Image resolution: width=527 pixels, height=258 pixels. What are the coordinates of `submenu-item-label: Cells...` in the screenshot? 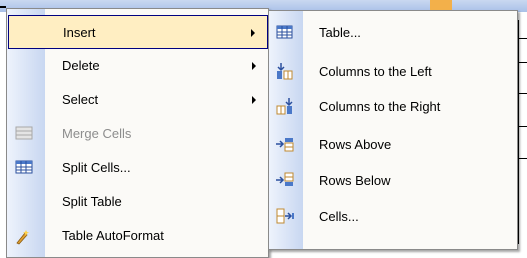 It's located at (339, 216).